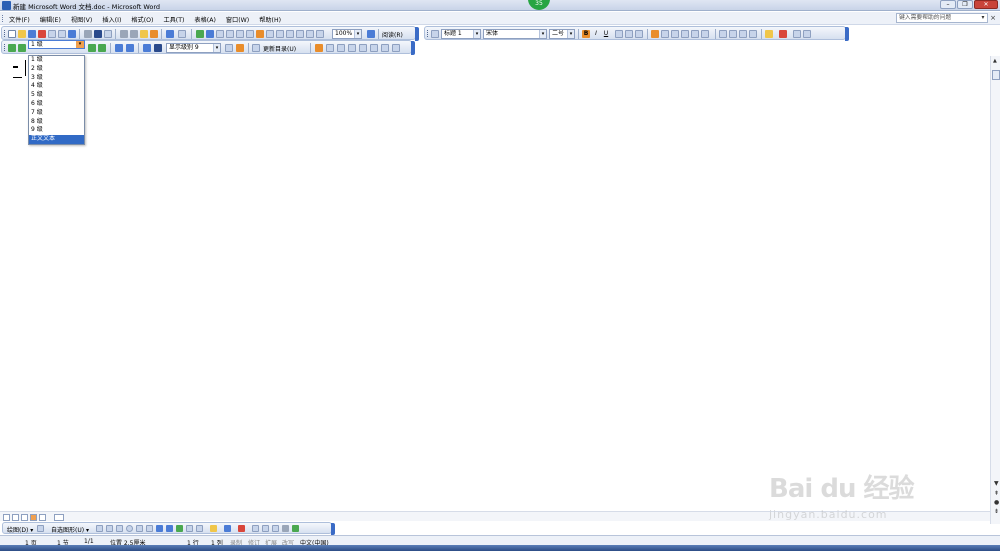 The image size is (1000, 551). What do you see at coordinates (72, 34) in the screenshot?
I see `spelling-icon` at bounding box center [72, 34].